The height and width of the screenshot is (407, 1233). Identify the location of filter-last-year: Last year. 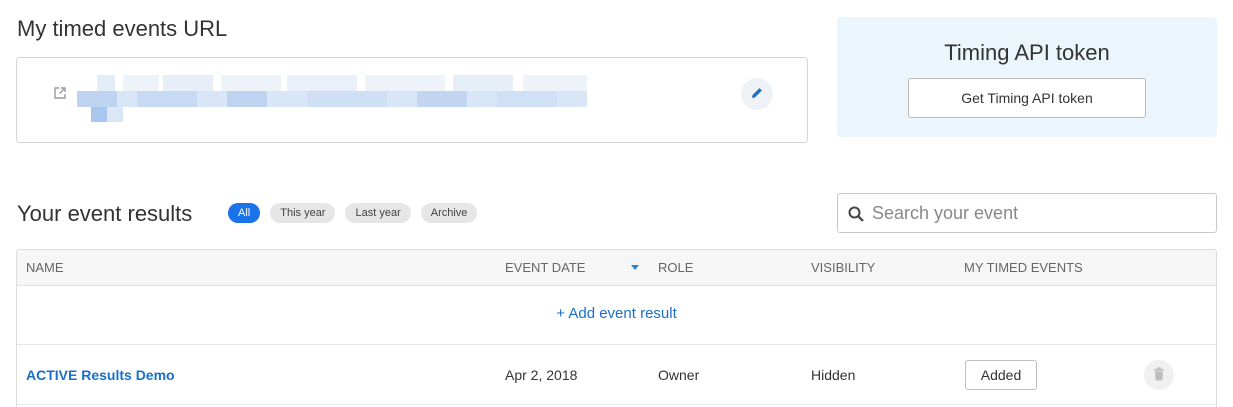
(378, 213).